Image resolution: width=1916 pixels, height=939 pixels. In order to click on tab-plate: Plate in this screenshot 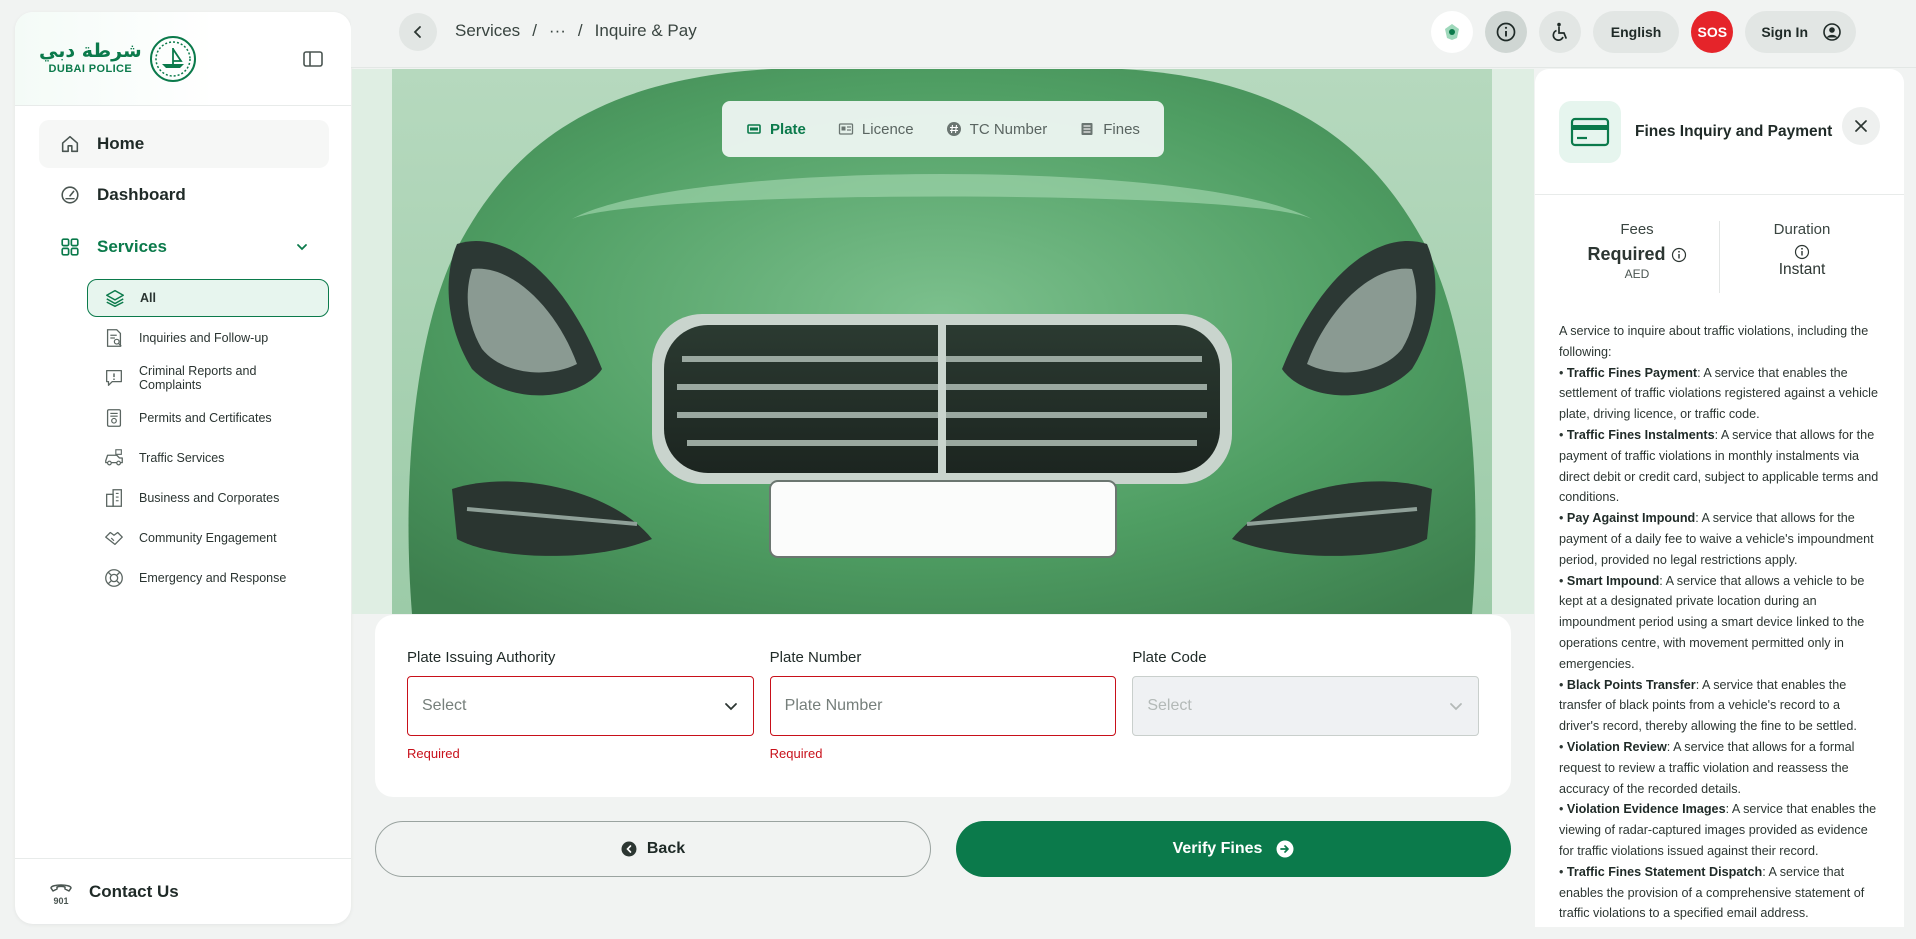, I will do `click(776, 129)`.